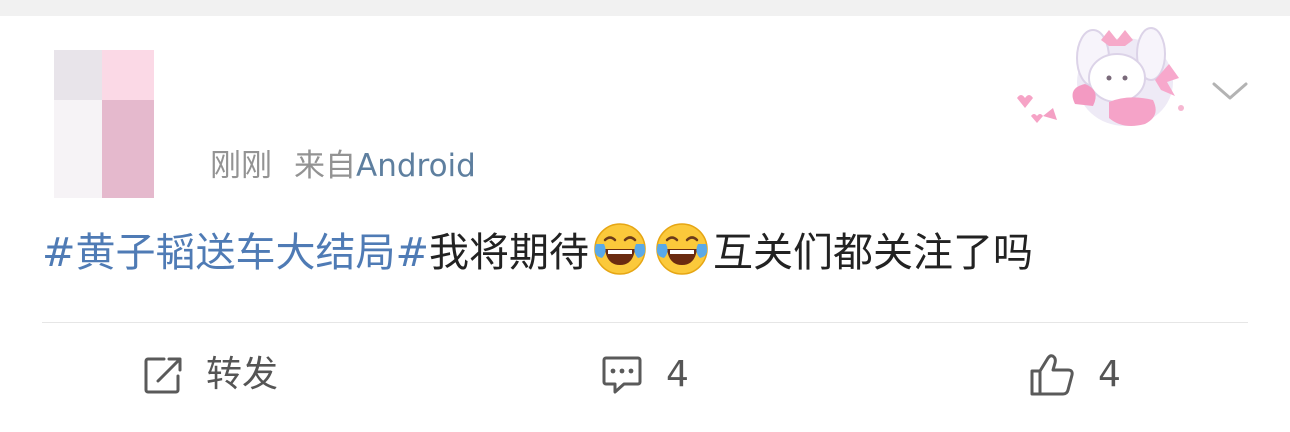  Describe the element at coordinates (325, 166) in the screenshot. I see `source-prefix: 来自` at that location.